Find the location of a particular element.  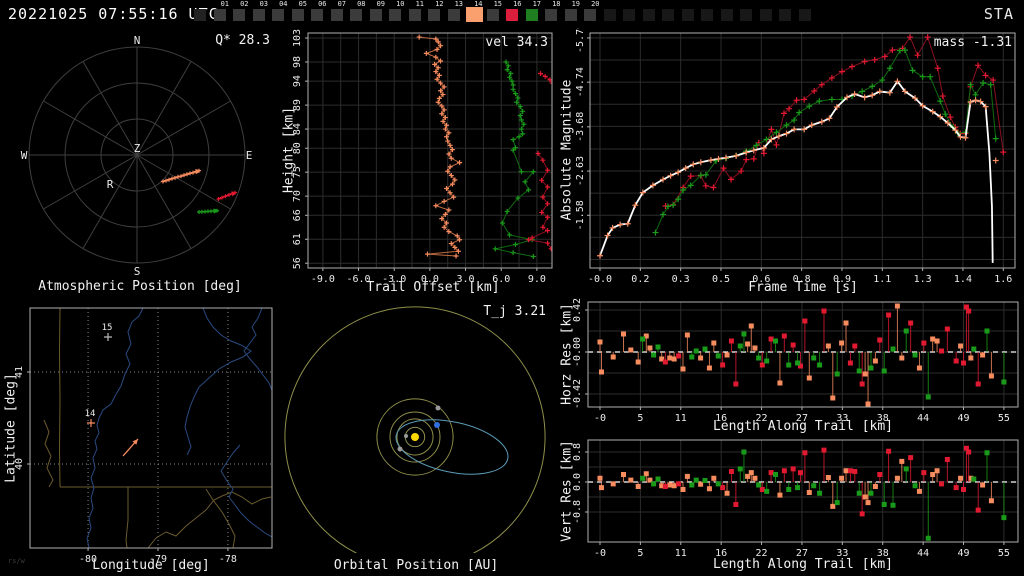

frame-box-11: 11 is located at coordinates (417, 14).